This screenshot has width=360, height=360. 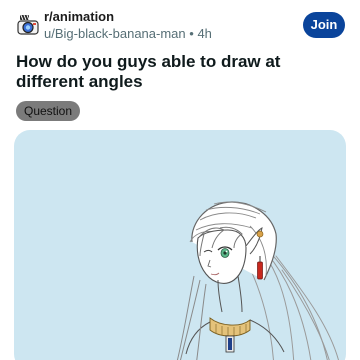 I want to click on post-age: 4h, so click(x=204, y=33).